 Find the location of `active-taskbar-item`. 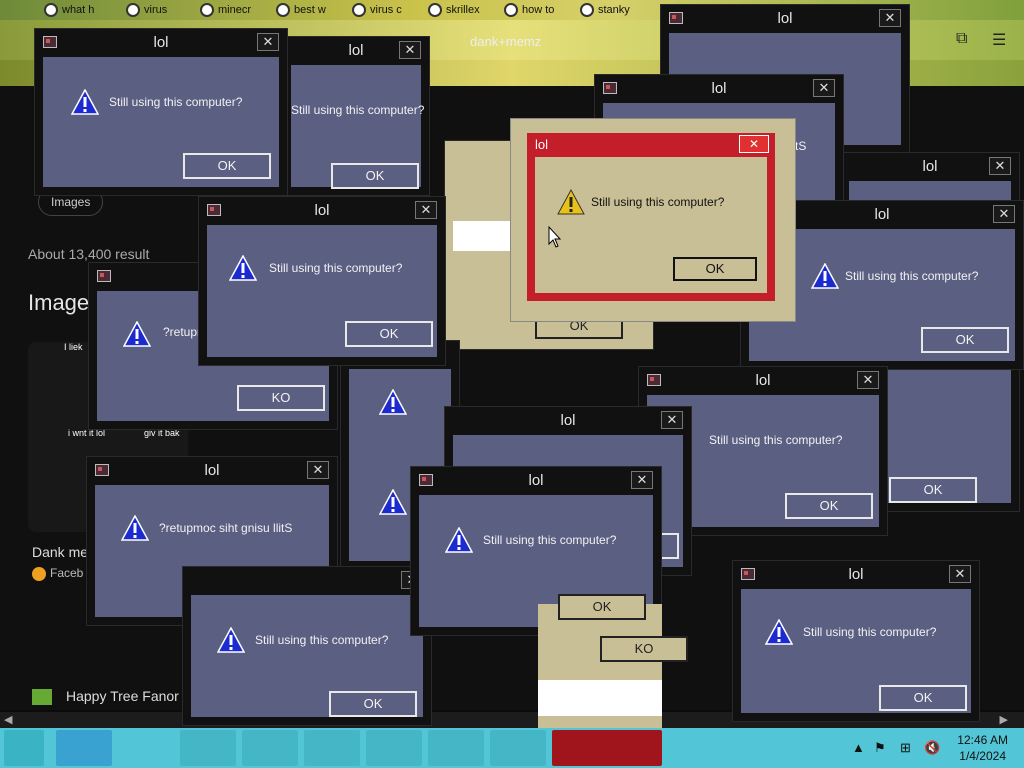

active-taskbar-item is located at coordinates (607, 748).